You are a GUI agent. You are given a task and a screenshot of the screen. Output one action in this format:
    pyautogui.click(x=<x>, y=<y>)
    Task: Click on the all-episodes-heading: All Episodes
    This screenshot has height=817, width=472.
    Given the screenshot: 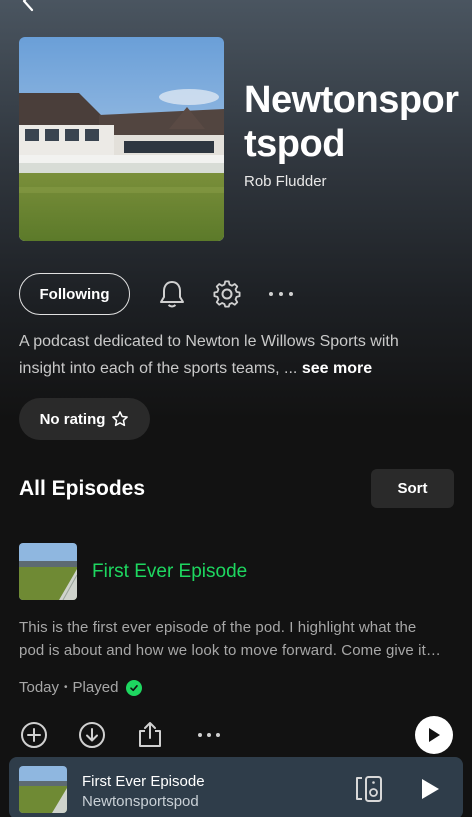 What is the action you would take?
    pyautogui.click(x=82, y=488)
    